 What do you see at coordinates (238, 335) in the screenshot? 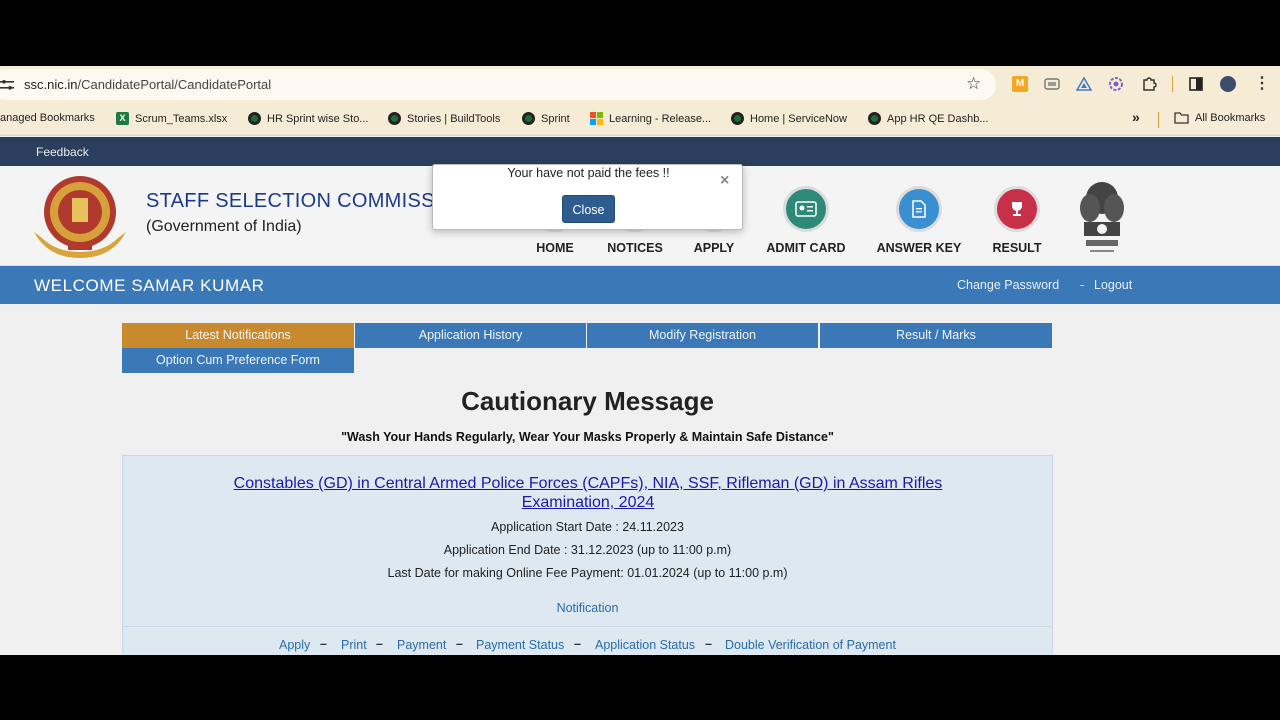
I see `tab-latest-notifications: Latest Notifications` at bounding box center [238, 335].